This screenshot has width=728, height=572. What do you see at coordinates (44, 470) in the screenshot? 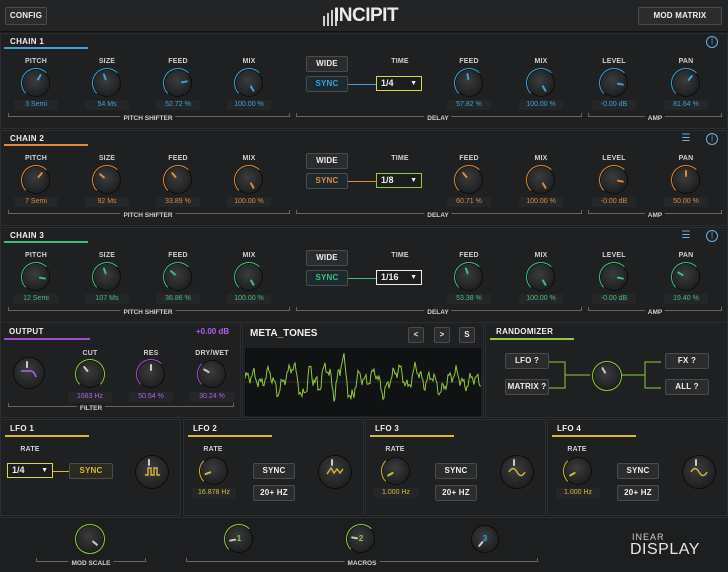
I see `lfo-1-dropdown-arrow-icon: ▼` at bounding box center [44, 470].